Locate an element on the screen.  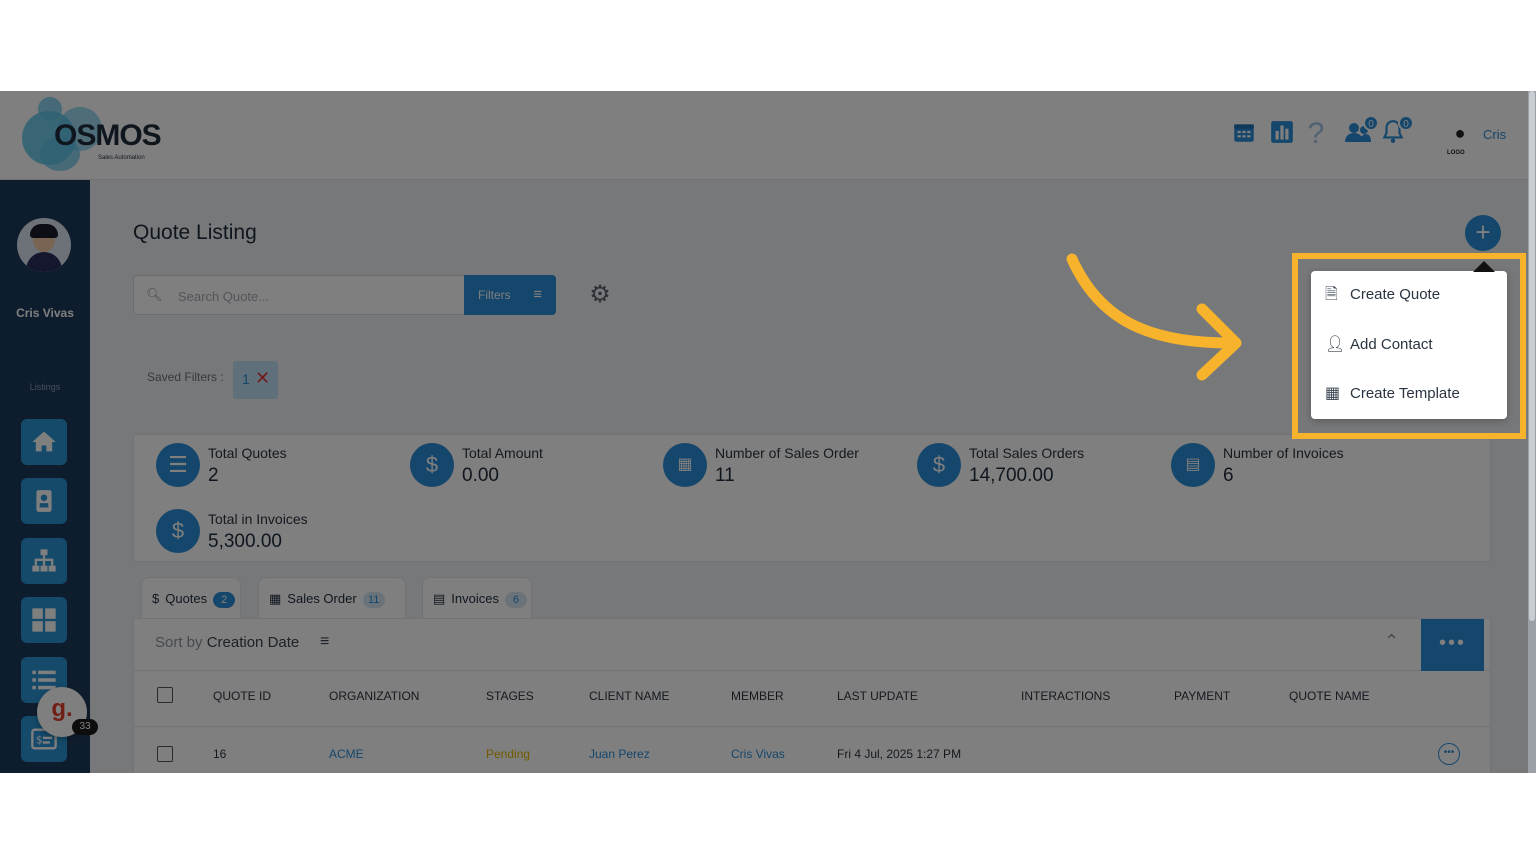
users-badge: 0 is located at coordinates (1371, 123).